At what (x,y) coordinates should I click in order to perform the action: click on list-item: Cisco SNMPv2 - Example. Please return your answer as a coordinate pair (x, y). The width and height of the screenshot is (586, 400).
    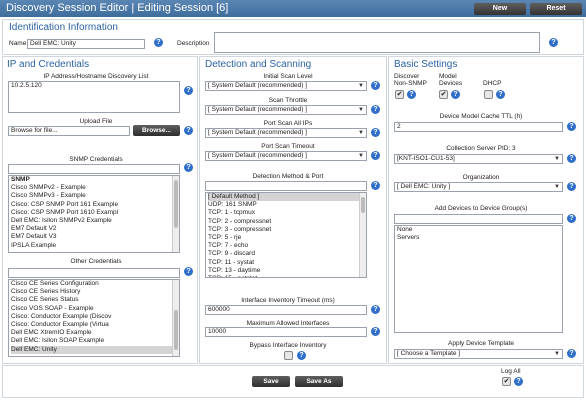
    Looking at the image, I should click on (95, 188).